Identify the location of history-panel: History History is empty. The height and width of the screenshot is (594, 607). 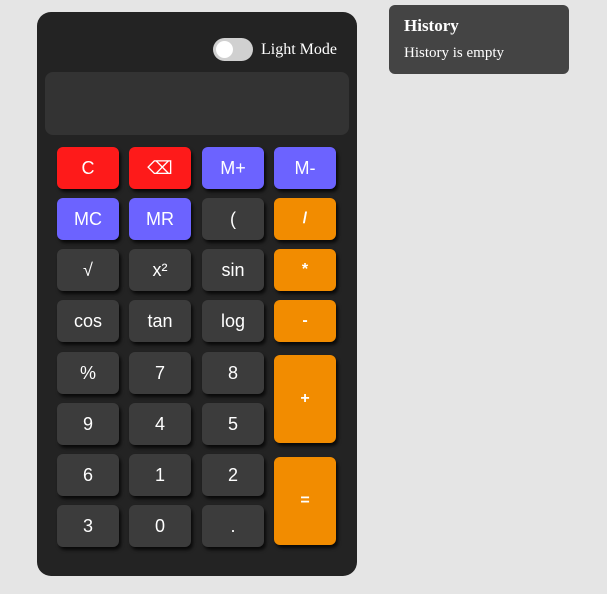
(479, 39).